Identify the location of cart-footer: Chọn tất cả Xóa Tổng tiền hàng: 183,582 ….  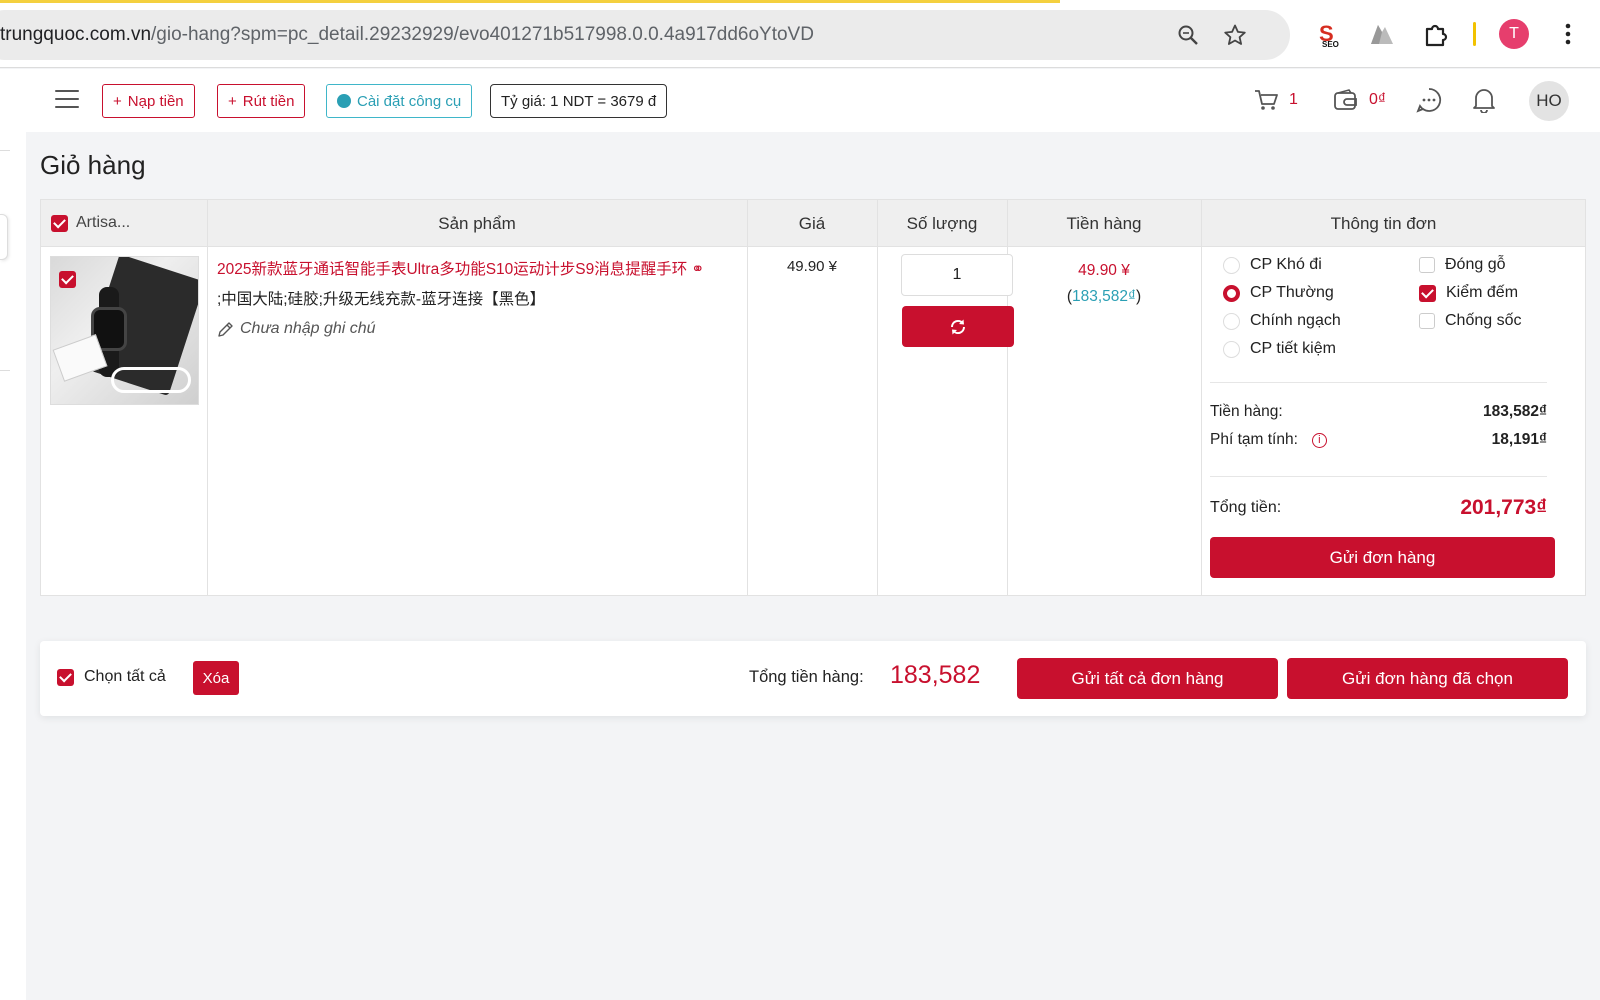
(813, 678).